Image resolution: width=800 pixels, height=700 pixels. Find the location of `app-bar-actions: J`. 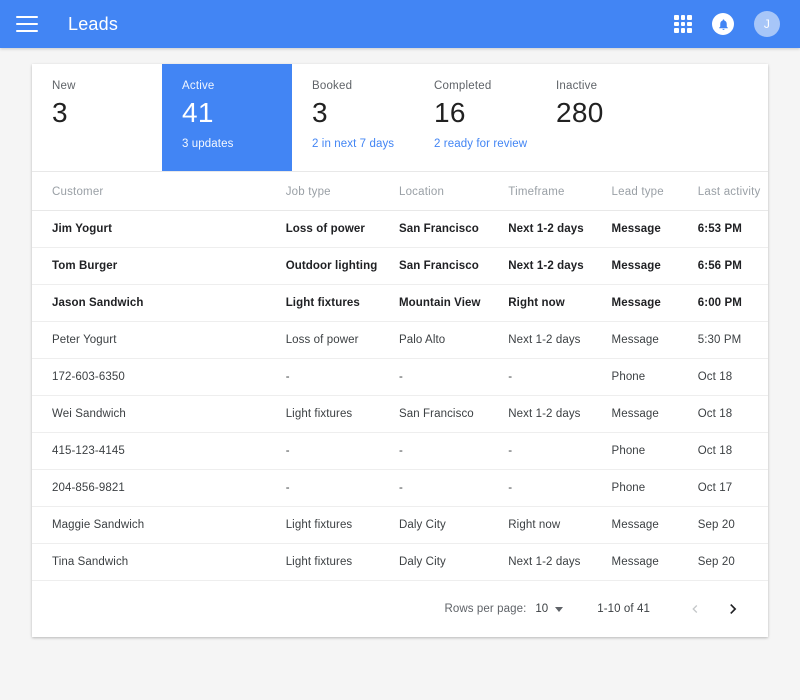

app-bar-actions: J is located at coordinates (727, 24).